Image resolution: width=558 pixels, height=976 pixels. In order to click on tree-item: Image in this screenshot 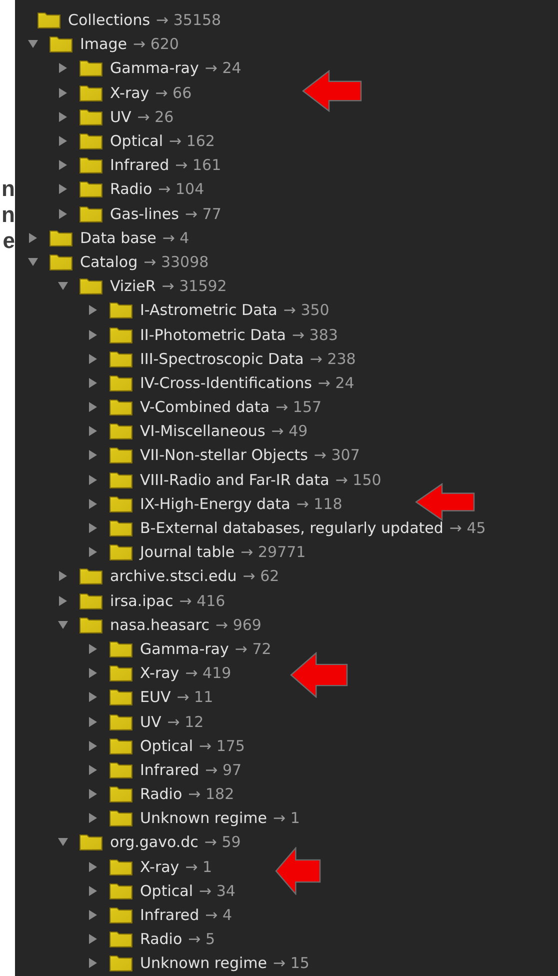, I will do `click(103, 44)`.